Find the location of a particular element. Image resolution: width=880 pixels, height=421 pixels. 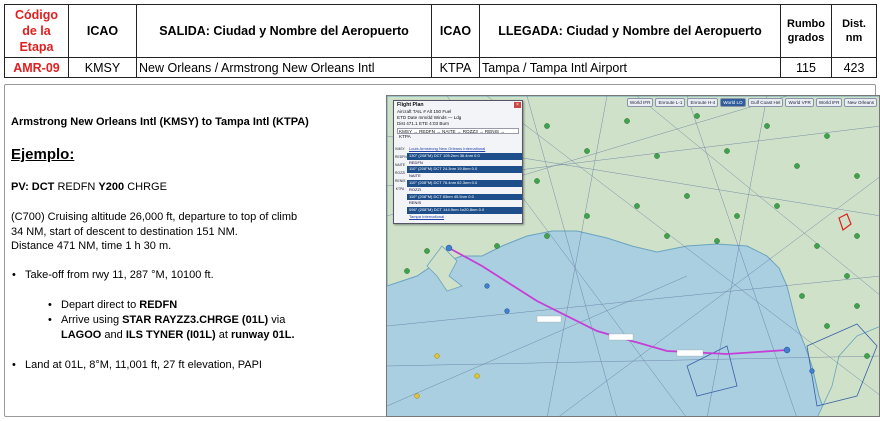

header-icao-arrival: ICAO is located at coordinates (455, 31).